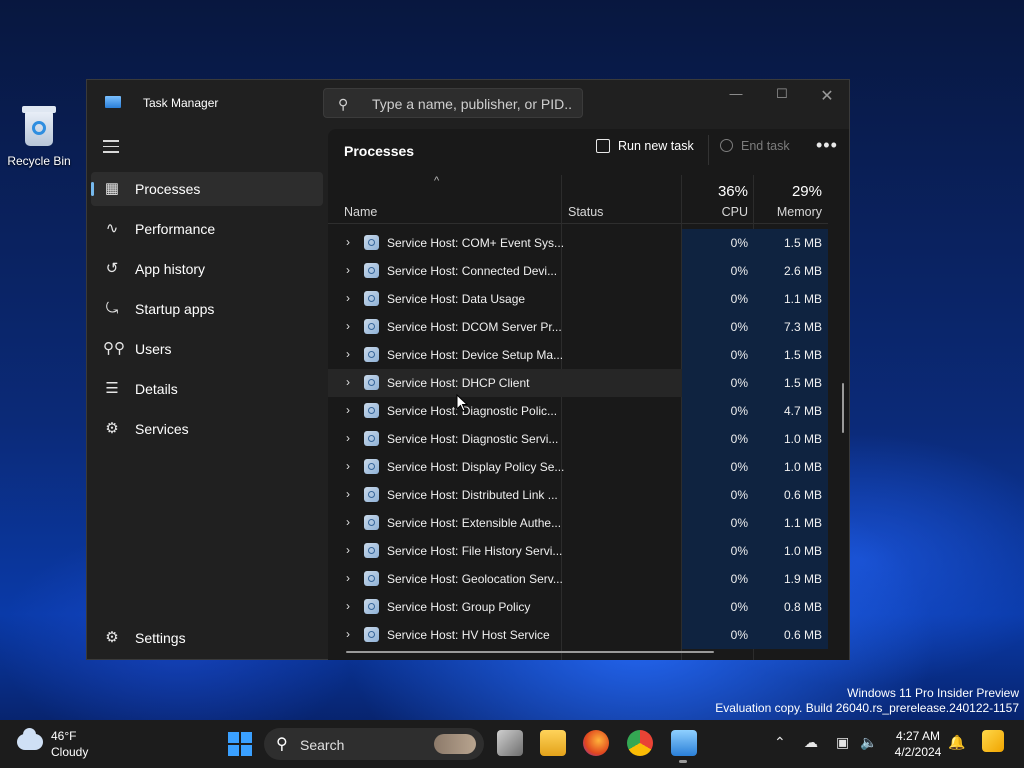  What do you see at coordinates (112, 228) in the screenshot?
I see `performance-icon: ∿` at bounding box center [112, 228].